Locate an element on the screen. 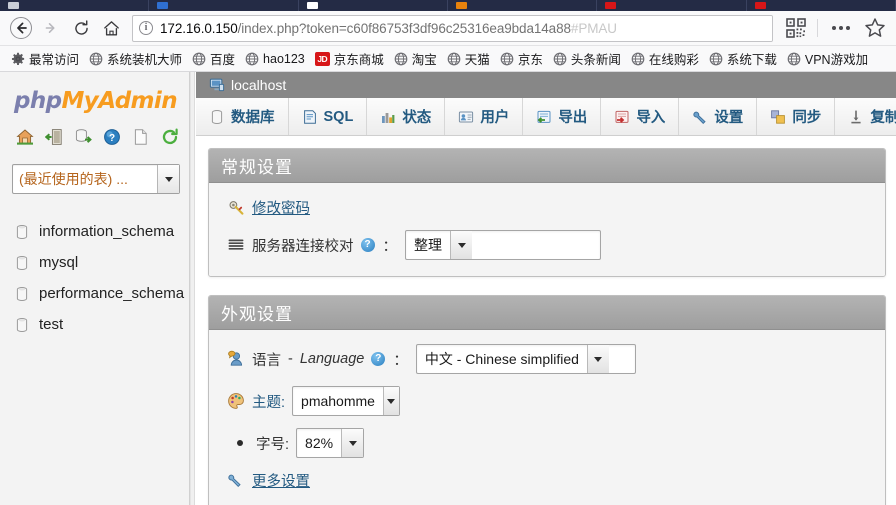 This screenshot has width=896, height=505. collation-colon: ： is located at coordinates (390, 246).